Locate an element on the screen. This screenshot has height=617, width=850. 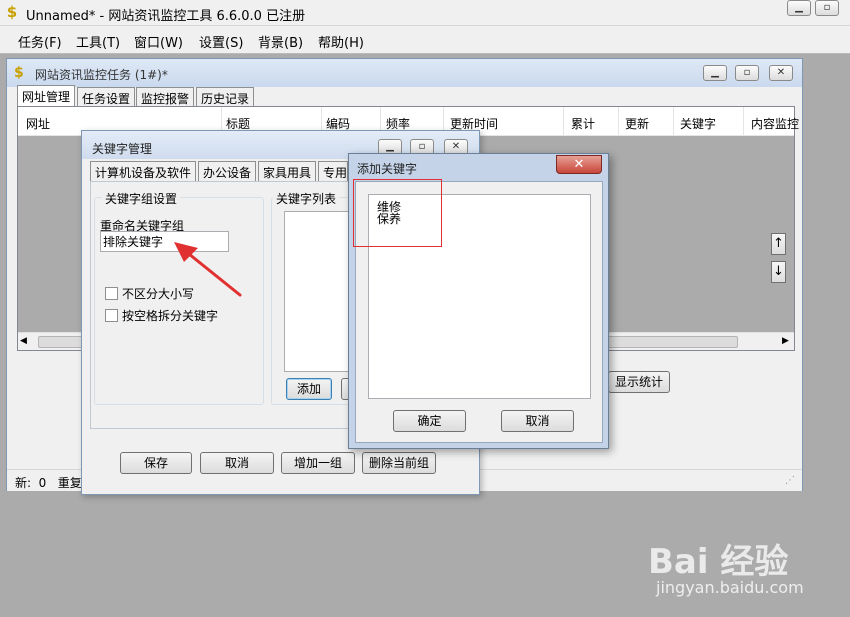
window-title: Unnamed* - 网站资讯监控工具 6.6.0.0 已注册 is located at coordinates (166, 16).